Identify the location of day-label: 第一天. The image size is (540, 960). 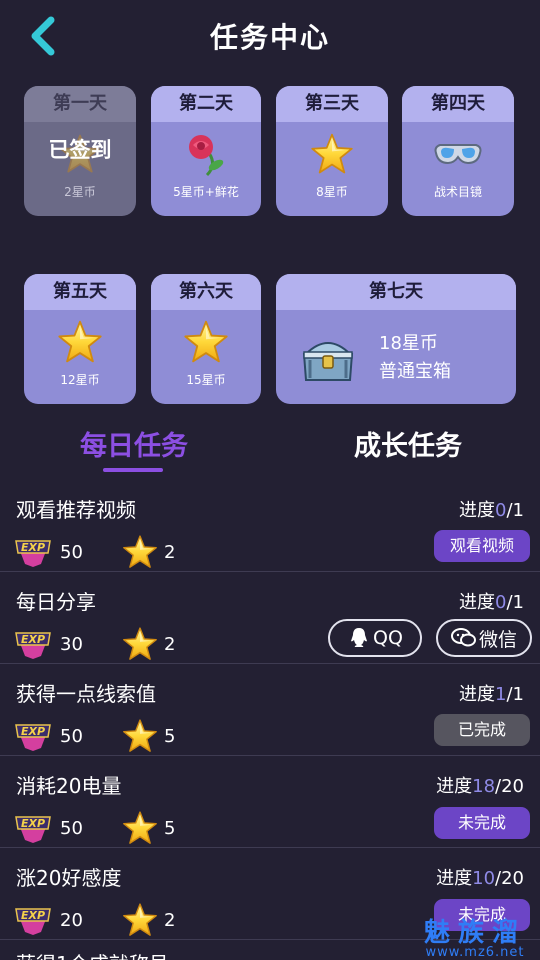
(80, 104).